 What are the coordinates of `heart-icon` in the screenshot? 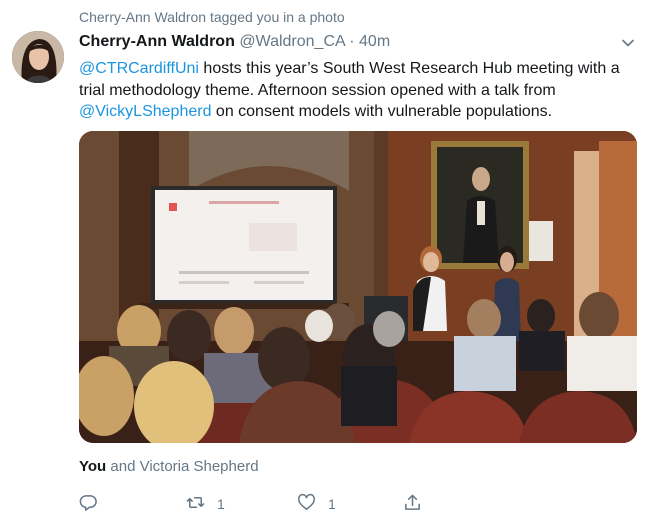 It's located at (306, 504).